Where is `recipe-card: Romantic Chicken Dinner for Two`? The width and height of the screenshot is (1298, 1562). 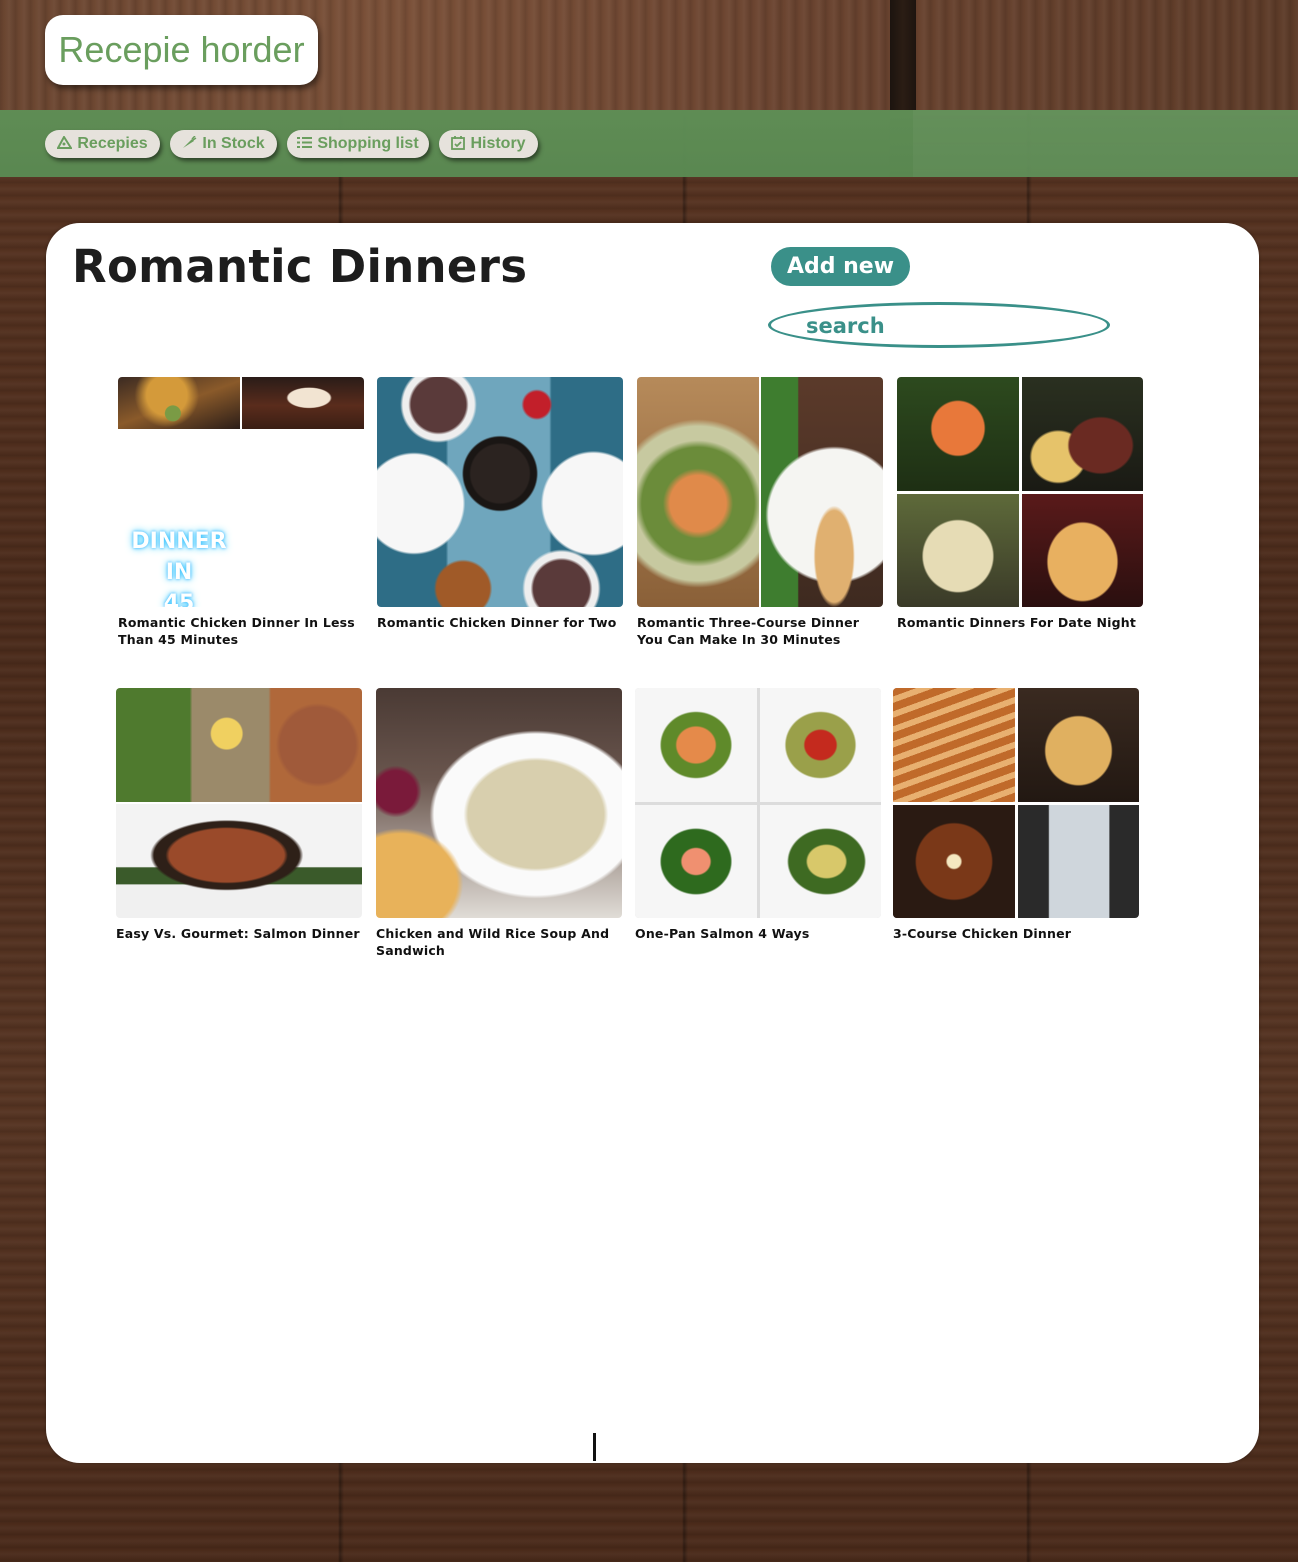 recipe-card: Romantic Chicken Dinner for Two is located at coordinates (500, 504).